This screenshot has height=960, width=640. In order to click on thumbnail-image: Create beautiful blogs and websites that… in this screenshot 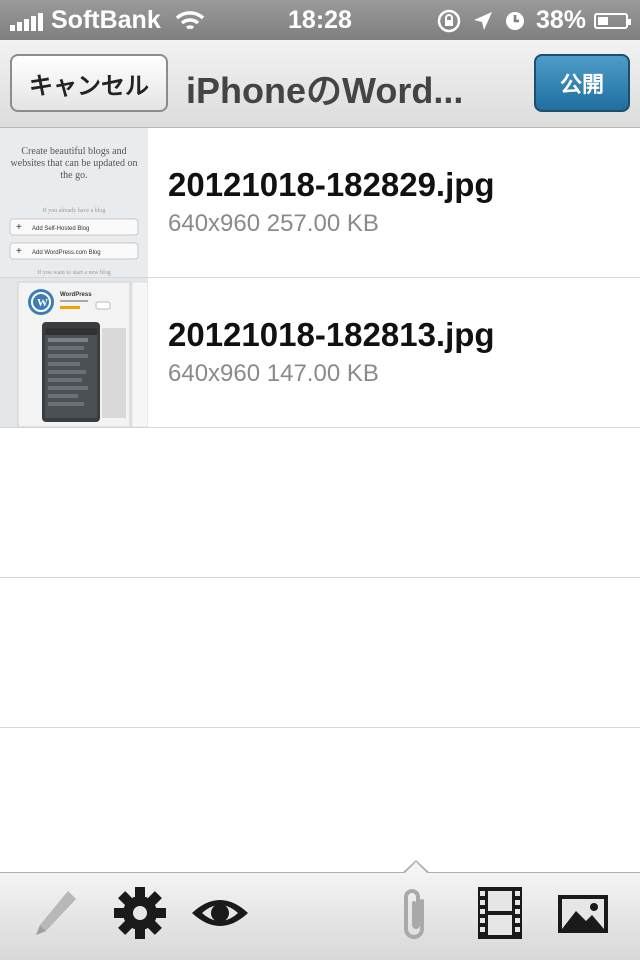, I will do `click(74, 202)`.